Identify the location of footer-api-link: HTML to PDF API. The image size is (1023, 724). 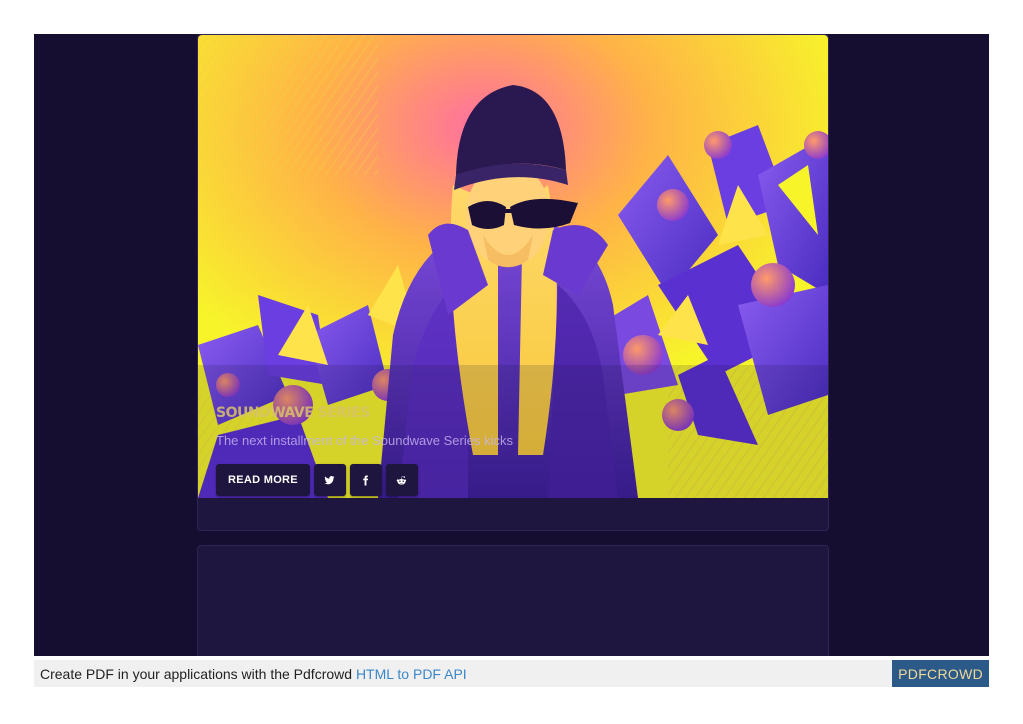
(411, 674).